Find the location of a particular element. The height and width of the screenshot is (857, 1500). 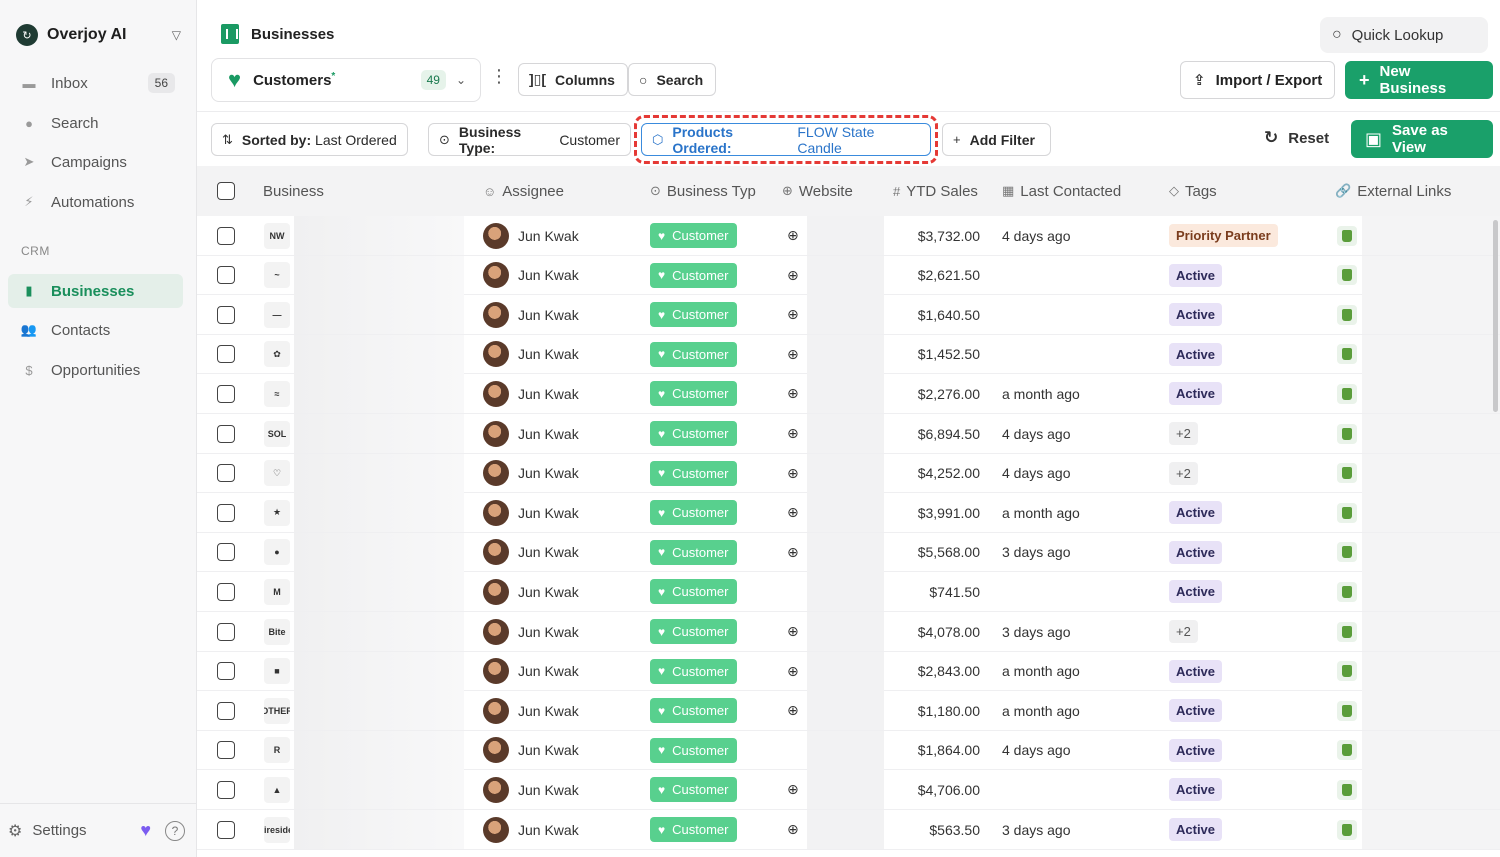

settings-link: Settings is located at coordinates (86, 830).